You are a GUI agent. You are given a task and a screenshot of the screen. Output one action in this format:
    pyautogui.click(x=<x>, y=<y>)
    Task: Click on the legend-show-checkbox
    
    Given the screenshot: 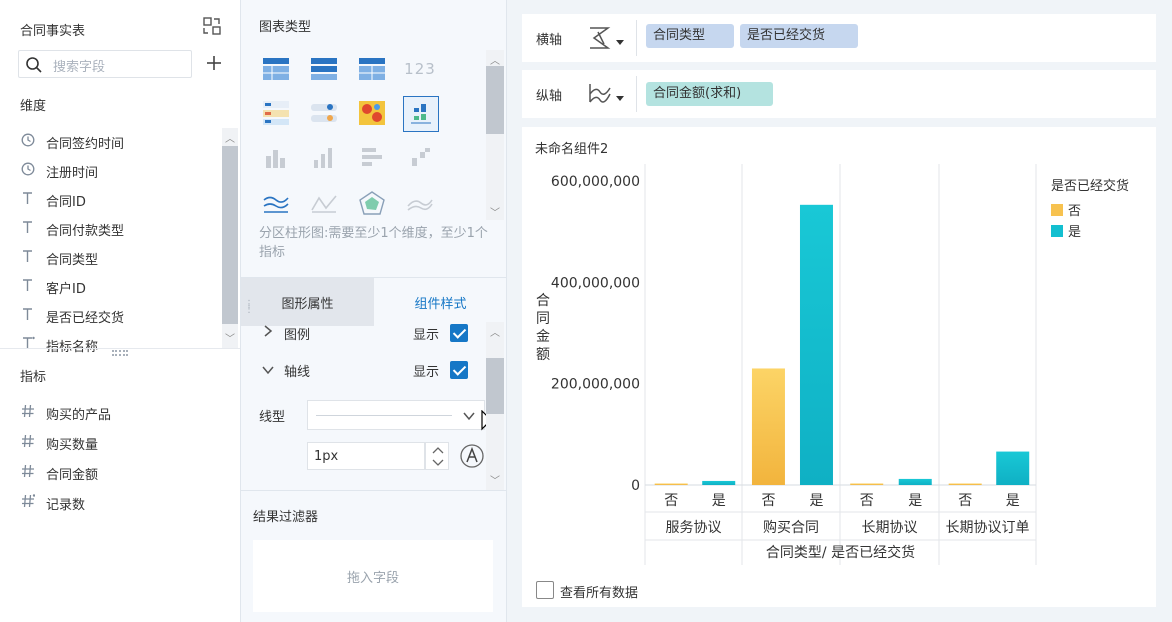 What is the action you would take?
    pyautogui.click(x=459, y=335)
    